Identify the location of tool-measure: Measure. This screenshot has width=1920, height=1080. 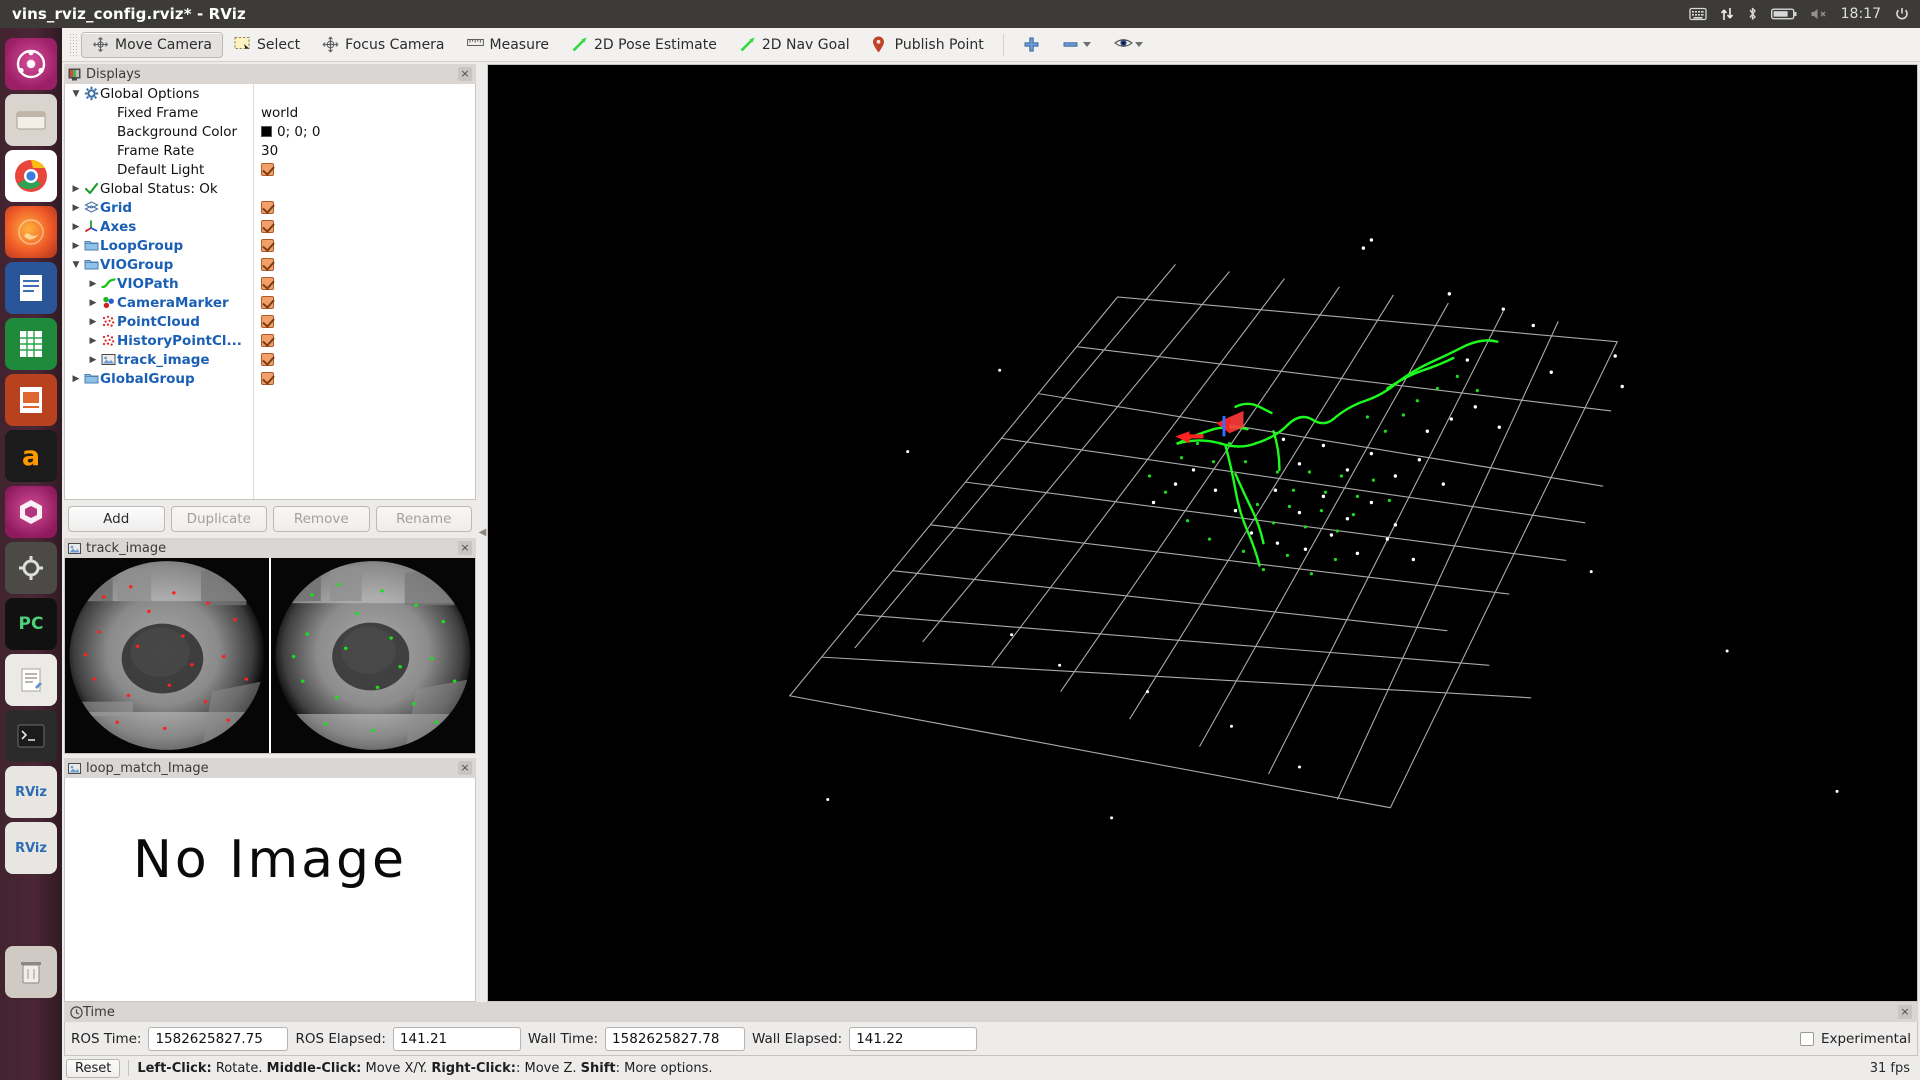
(508, 45).